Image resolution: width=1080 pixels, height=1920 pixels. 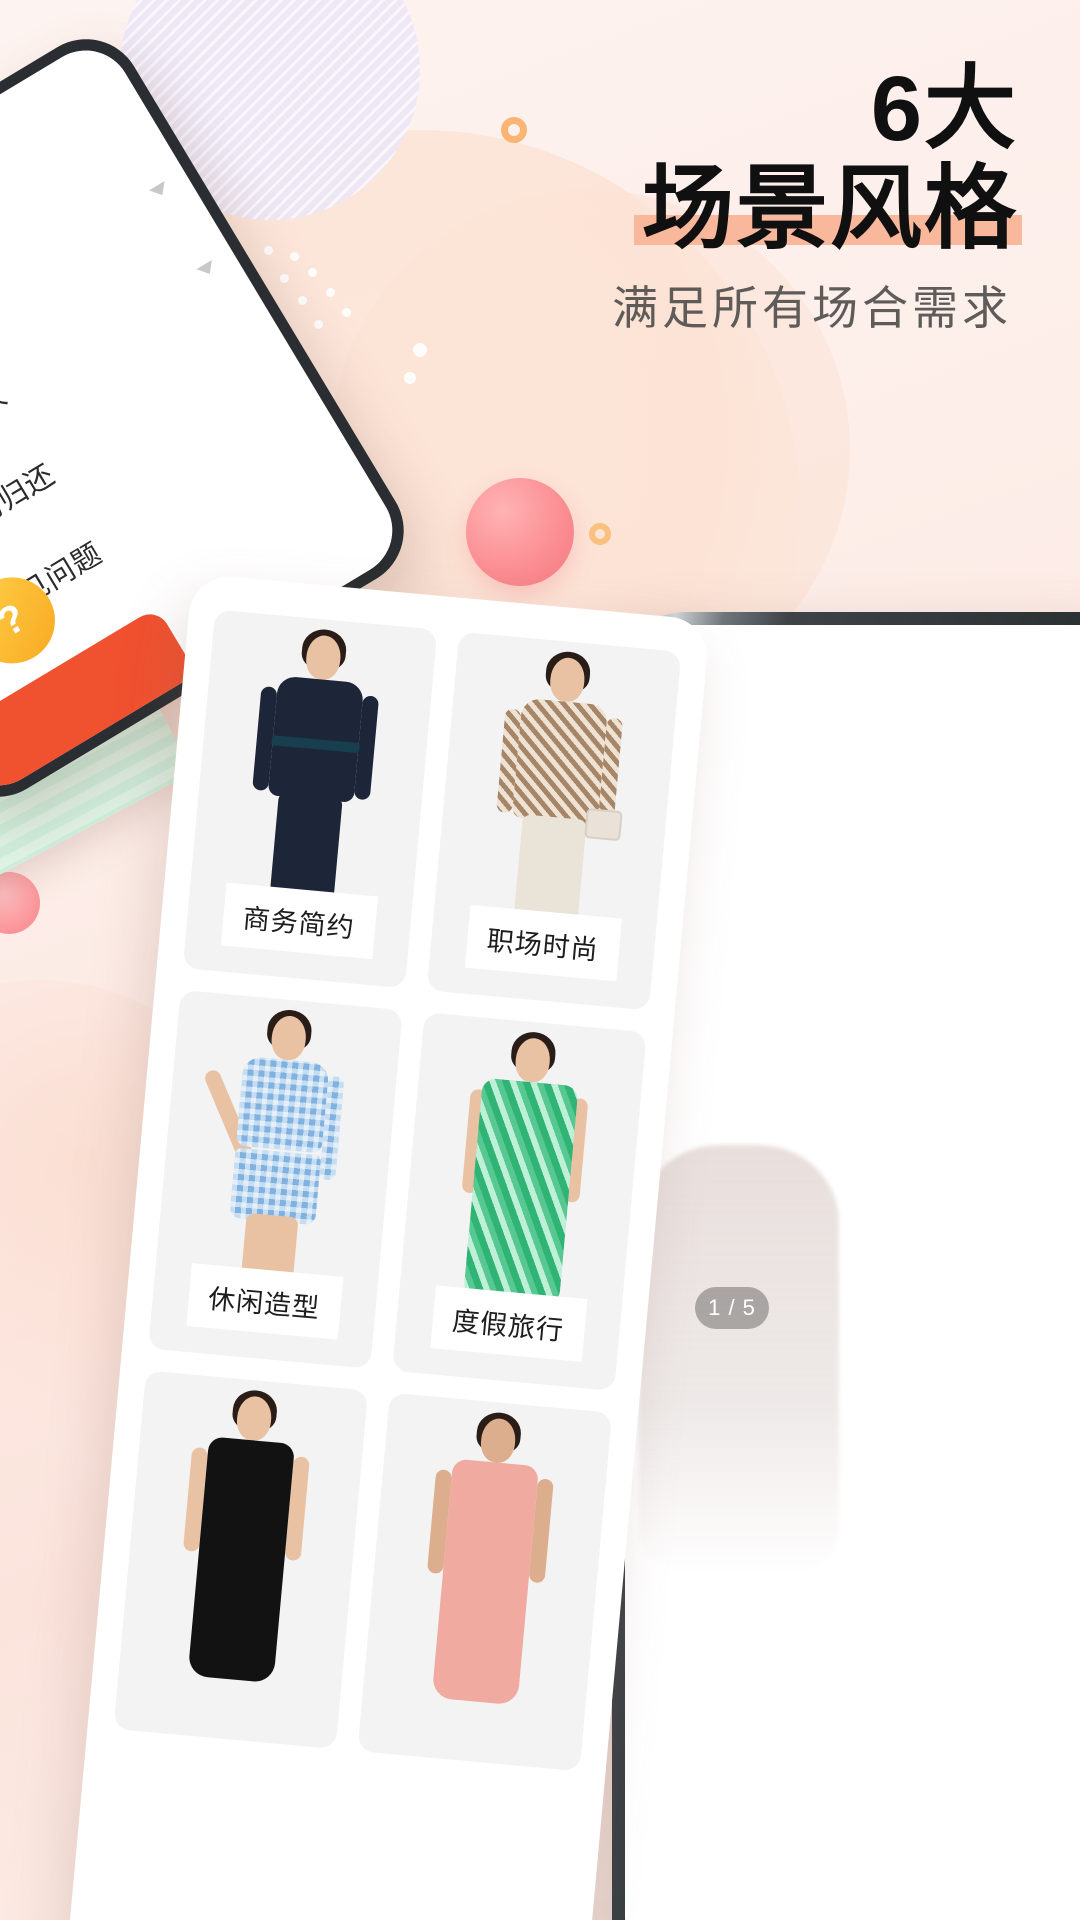 I want to click on style-card-label: 度假旅行, so click(x=508, y=1323).